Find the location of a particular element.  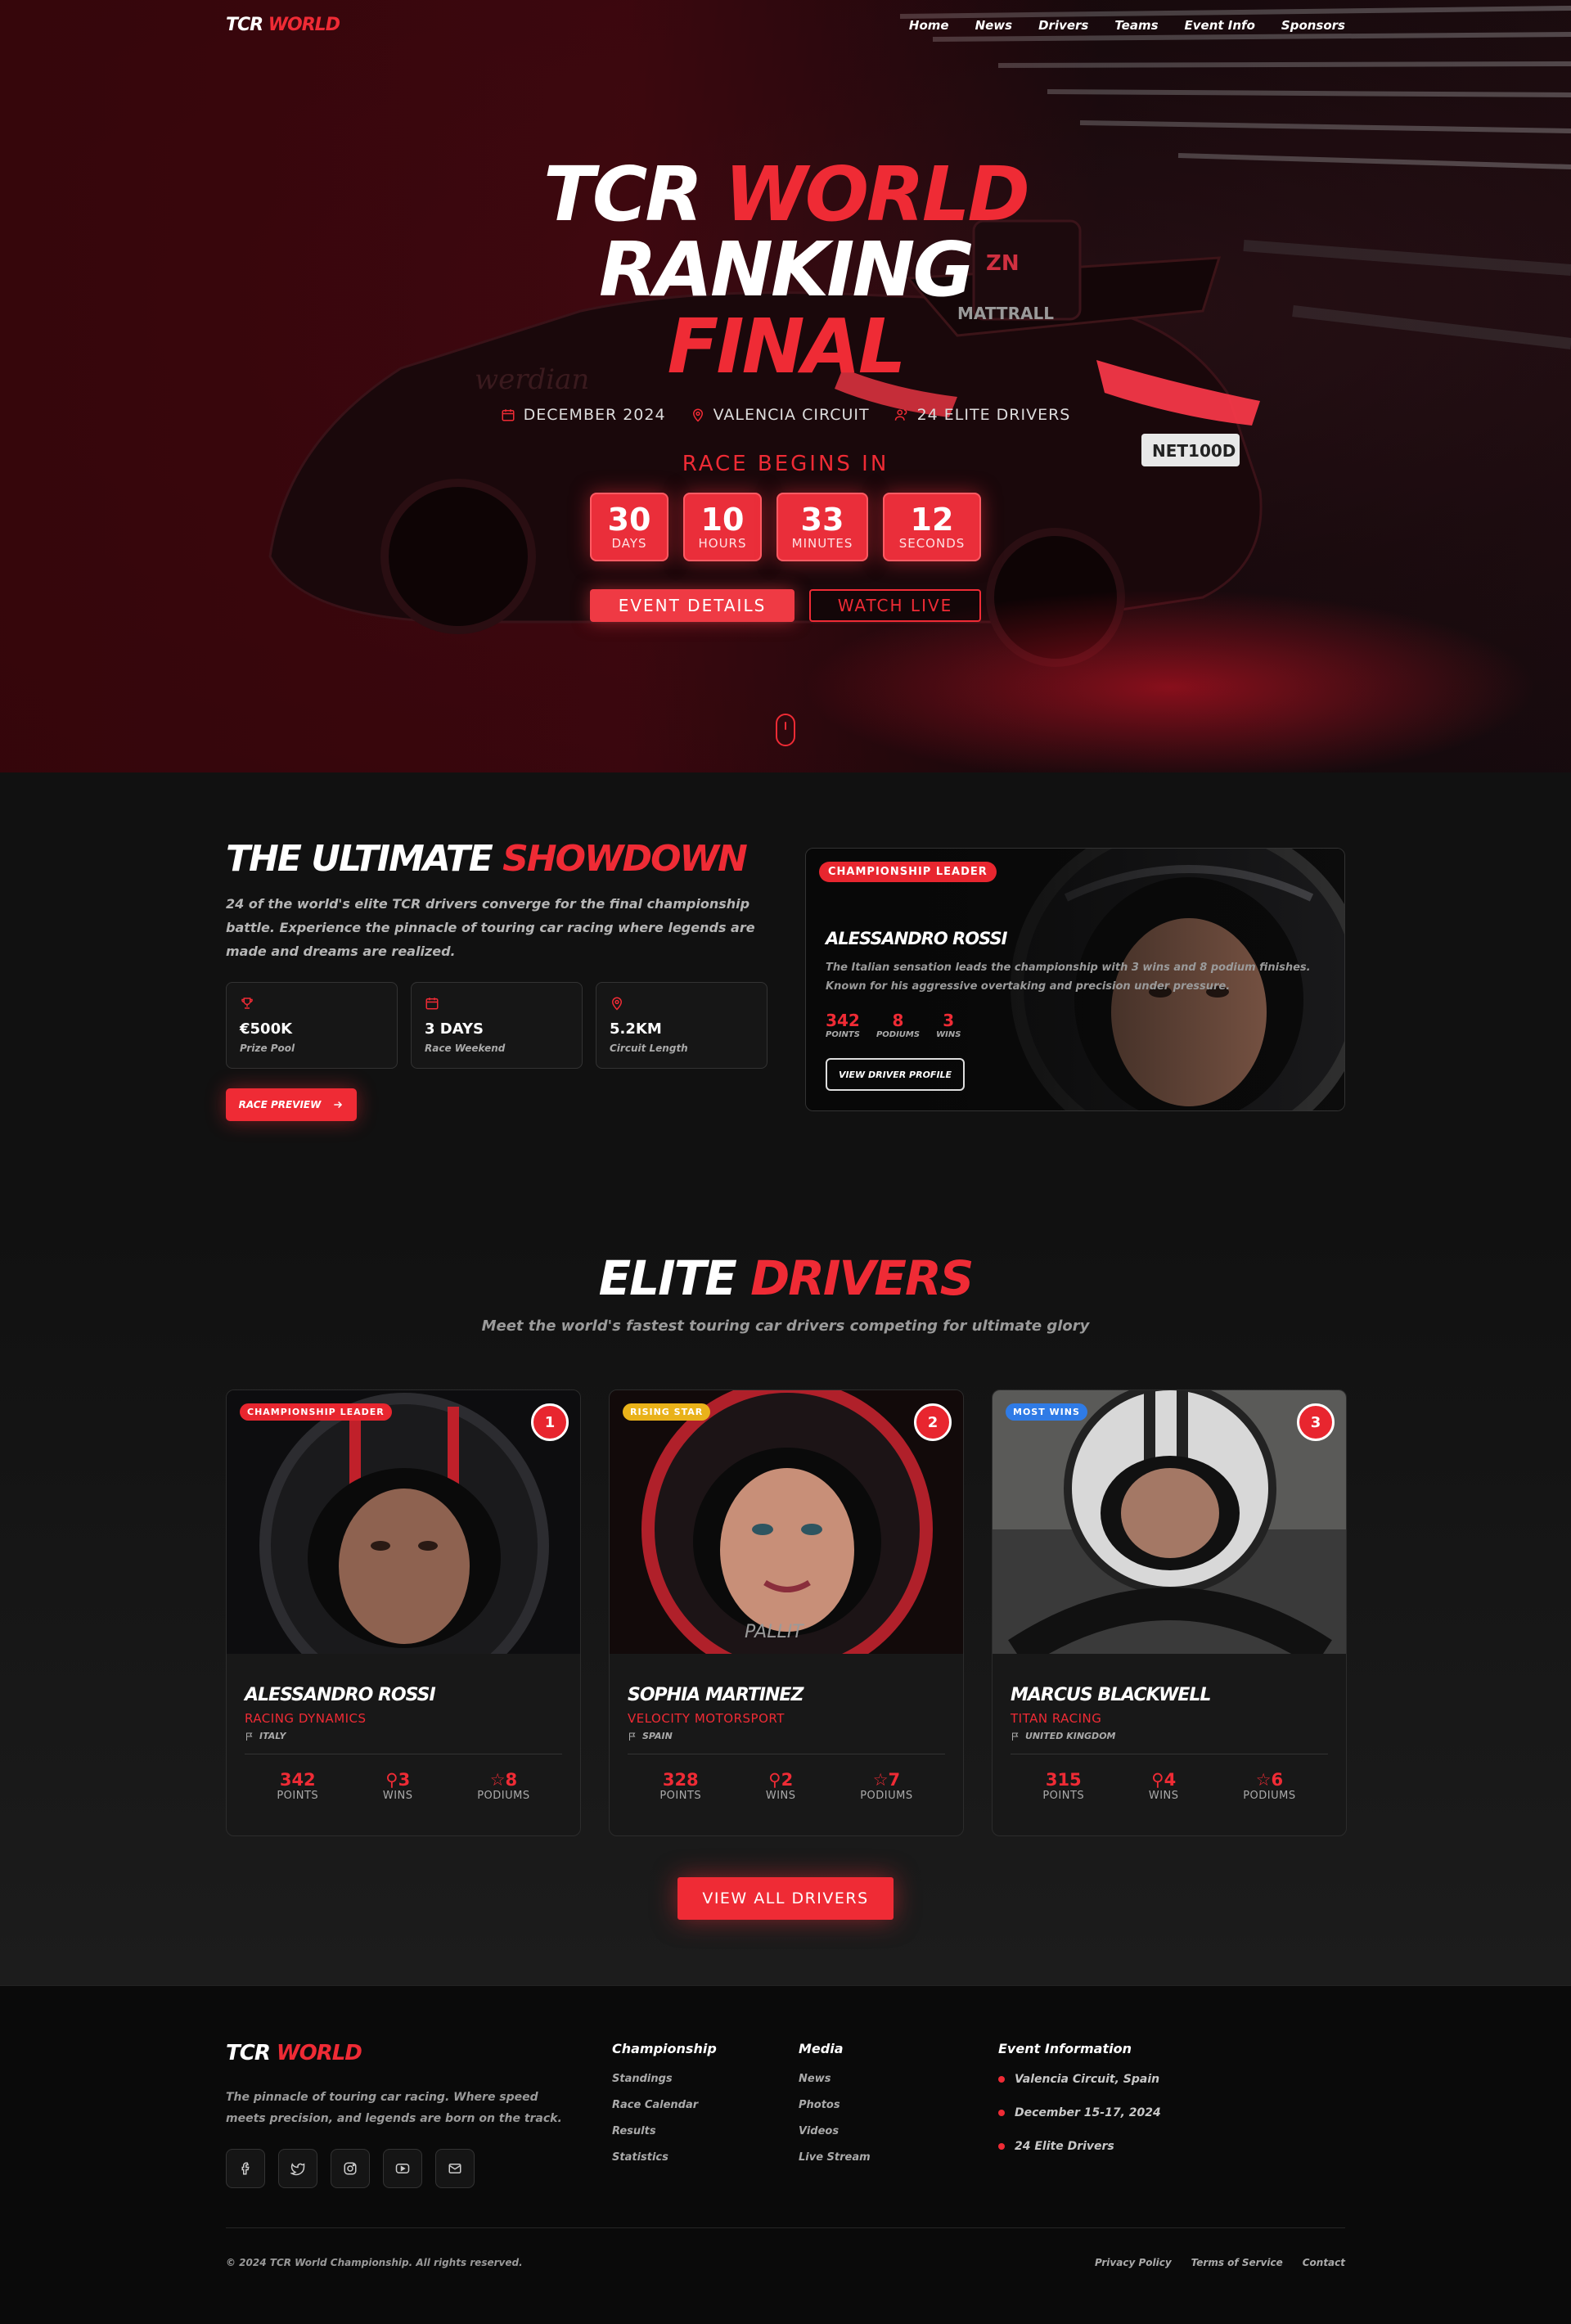

stat-wins: ⚲3 WINS is located at coordinates (398, 1786).